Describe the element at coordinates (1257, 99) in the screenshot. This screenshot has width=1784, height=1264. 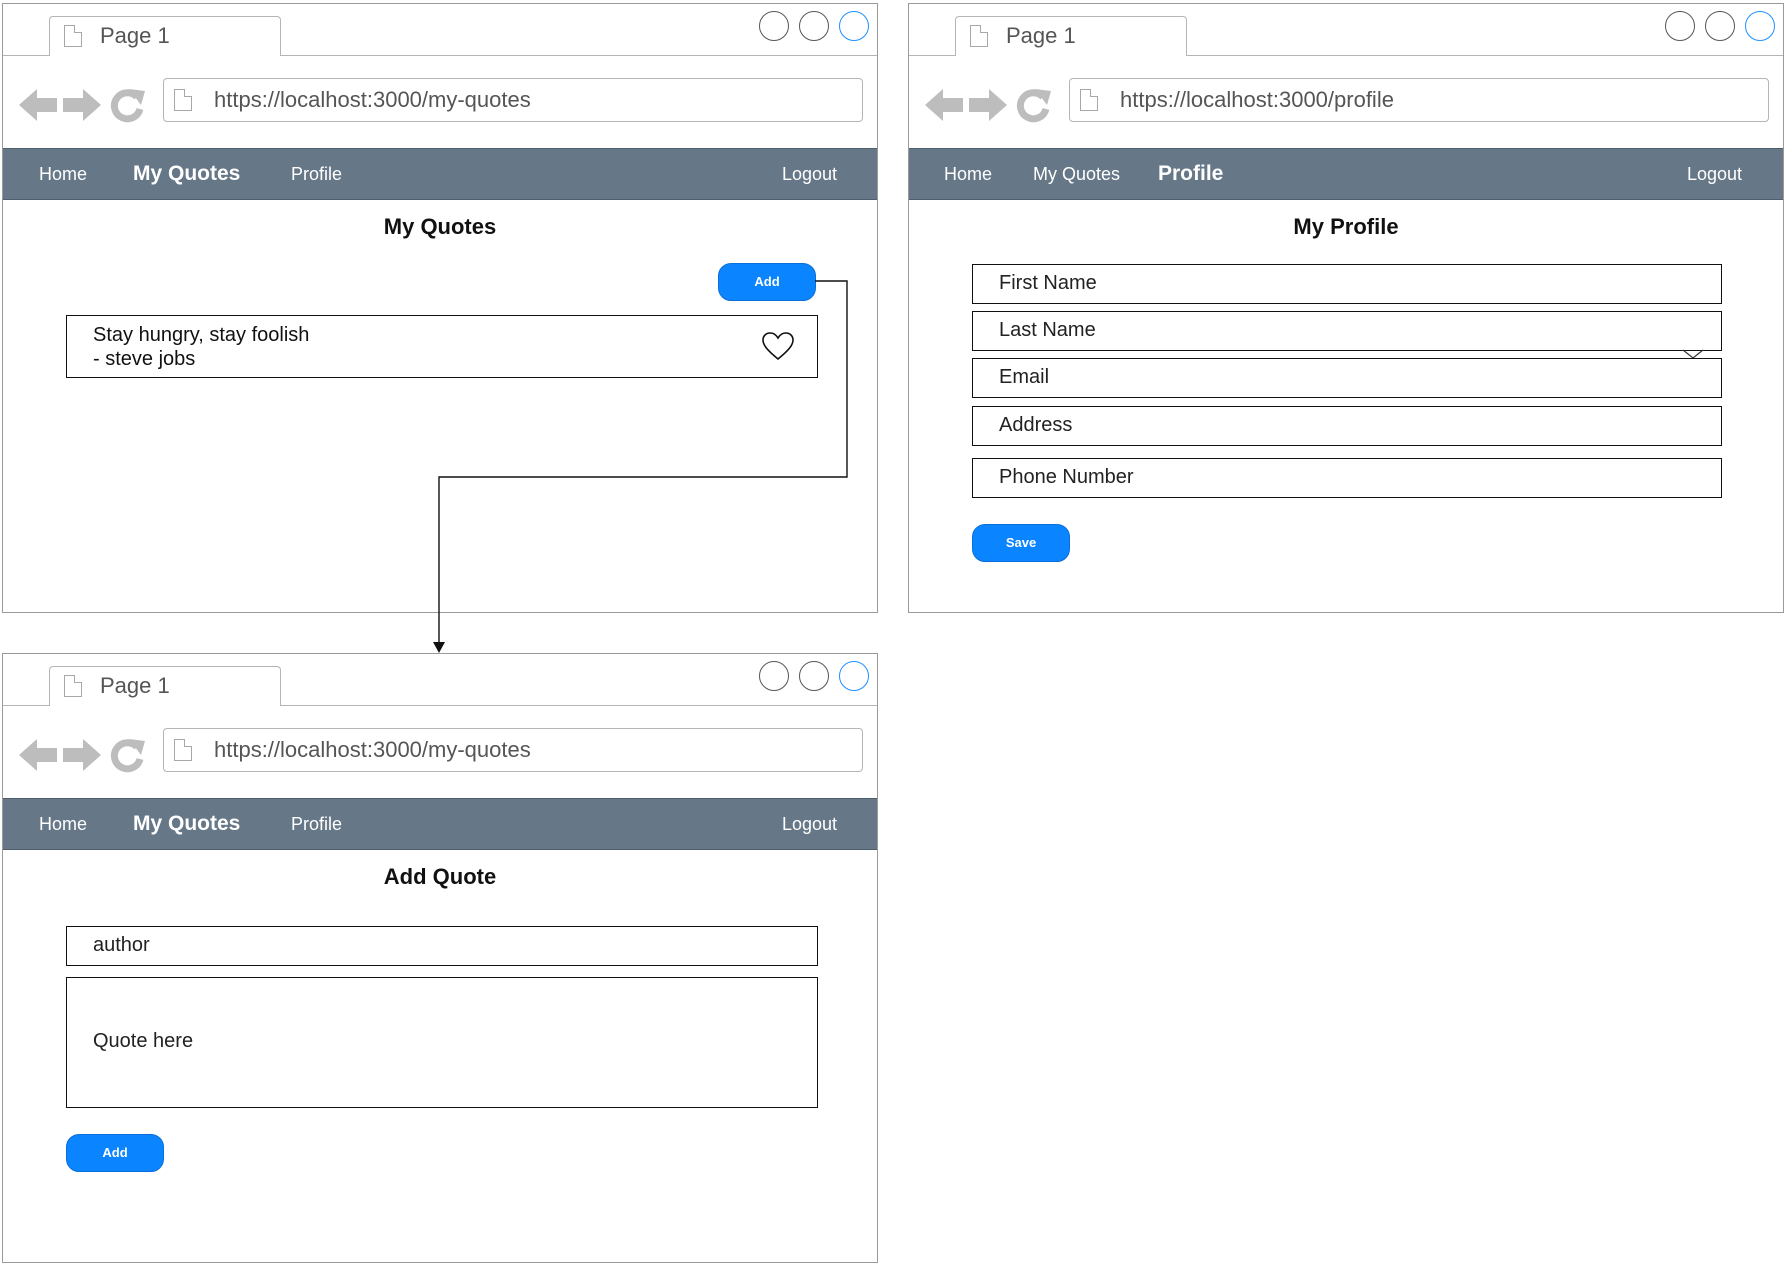
I see `url-text: https://localhost:3000/profile` at that location.